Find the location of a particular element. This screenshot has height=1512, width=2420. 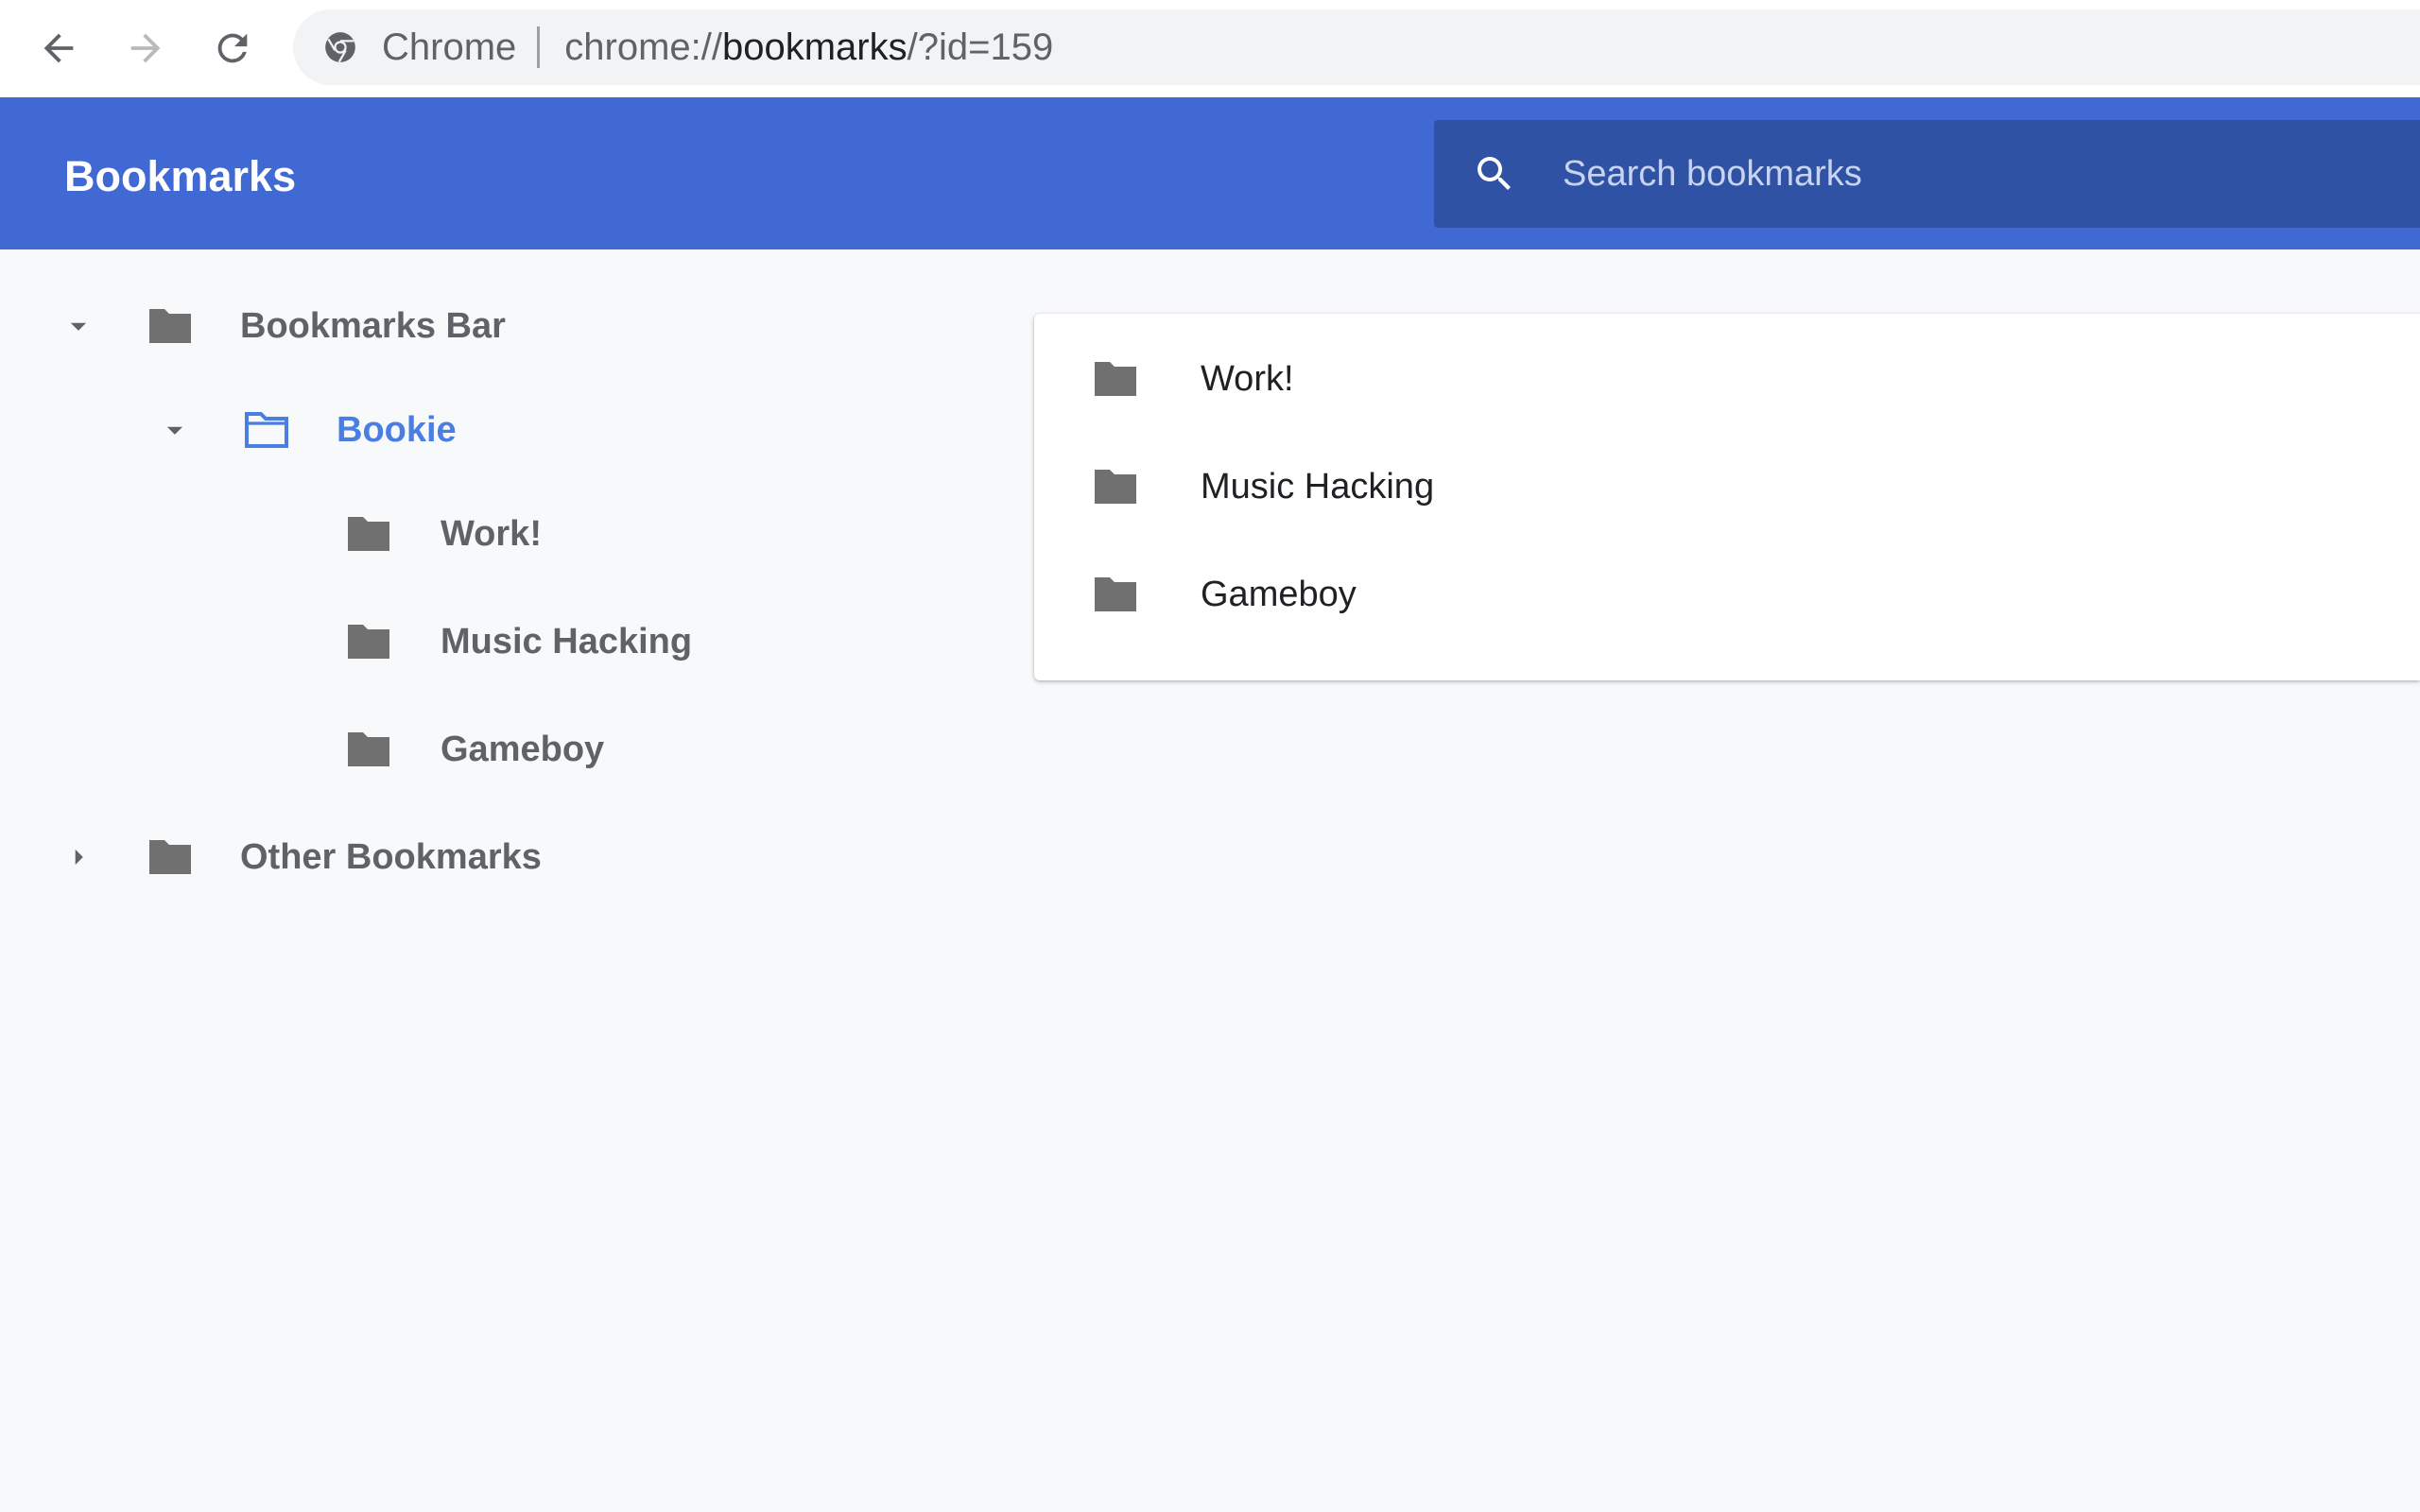

tree-item-label: Music Hacking is located at coordinates (567, 641).